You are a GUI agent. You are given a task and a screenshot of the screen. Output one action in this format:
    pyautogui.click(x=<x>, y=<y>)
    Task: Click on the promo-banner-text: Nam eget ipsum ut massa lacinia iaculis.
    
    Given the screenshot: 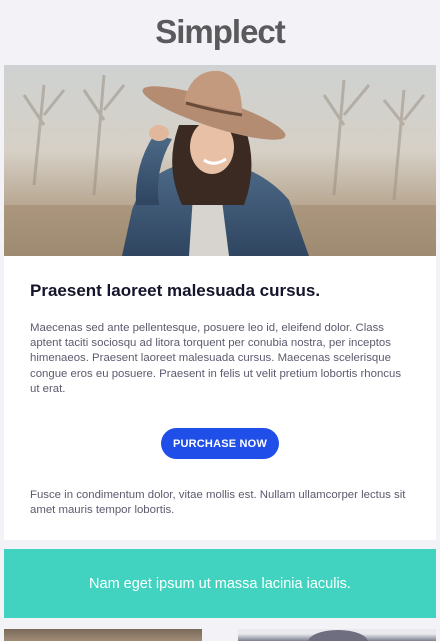 What is the action you would take?
    pyautogui.click(x=220, y=583)
    